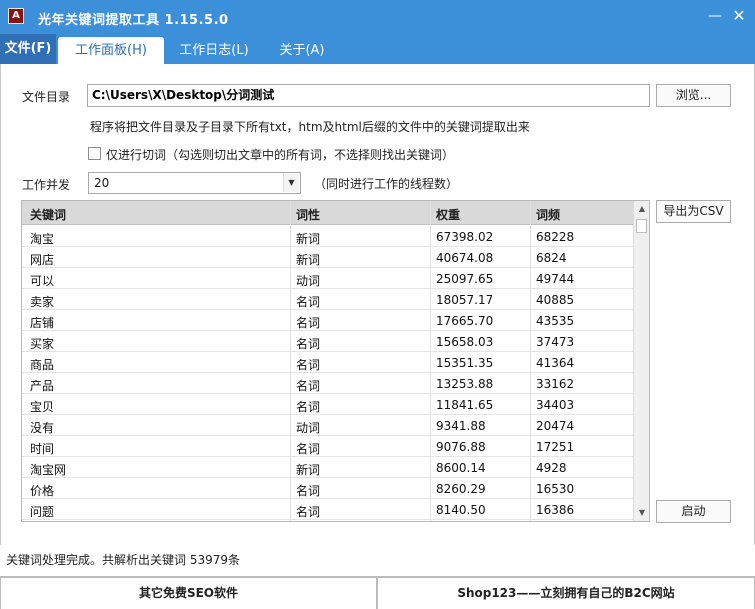 Image resolution: width=755 pixels, height=609 pixels. What do you see at coordinates (465, 342) in the screenshot?
I see `cell-weight: 15658.03` at bounding box center [465, 342].